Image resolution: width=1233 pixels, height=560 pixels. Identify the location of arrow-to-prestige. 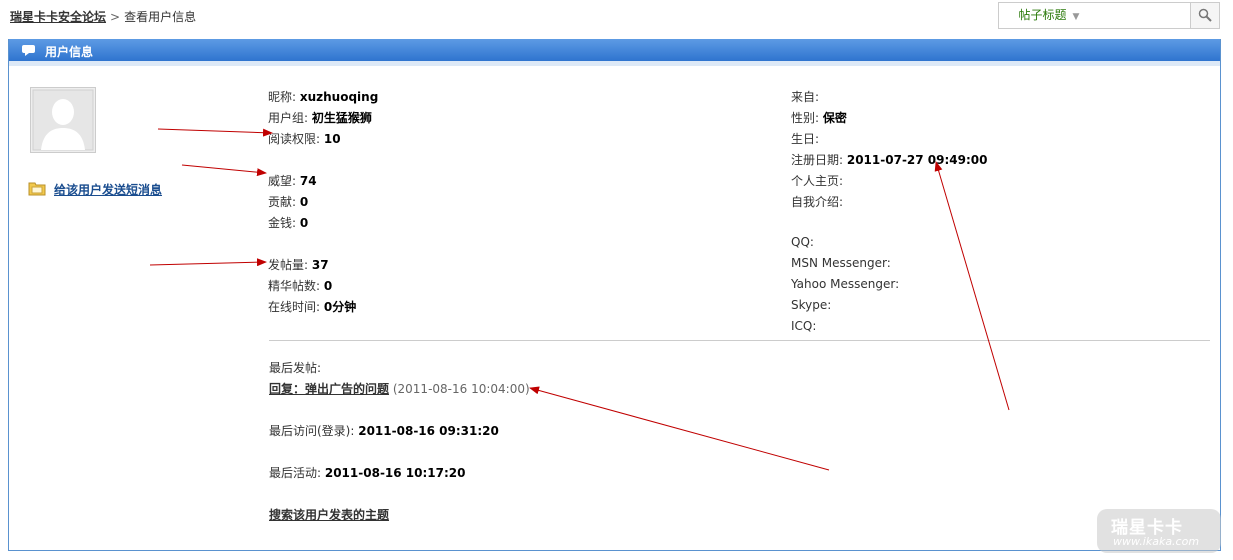
(224, 170).